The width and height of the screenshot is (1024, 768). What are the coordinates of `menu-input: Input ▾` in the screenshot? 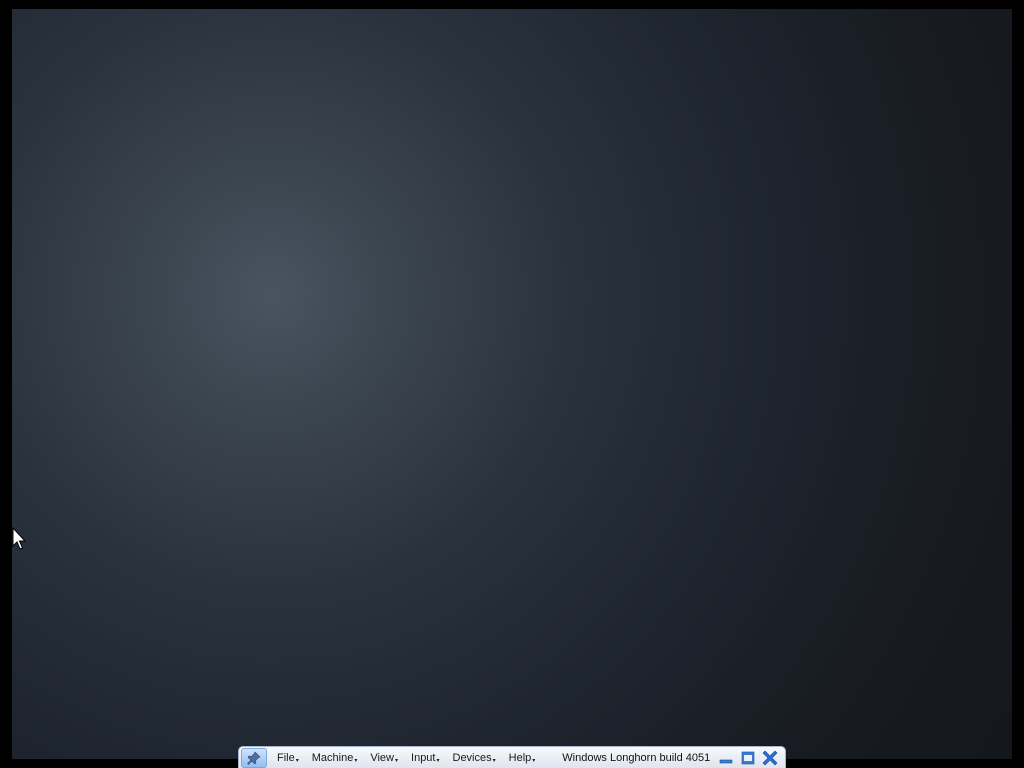 It's located at (425, 757).